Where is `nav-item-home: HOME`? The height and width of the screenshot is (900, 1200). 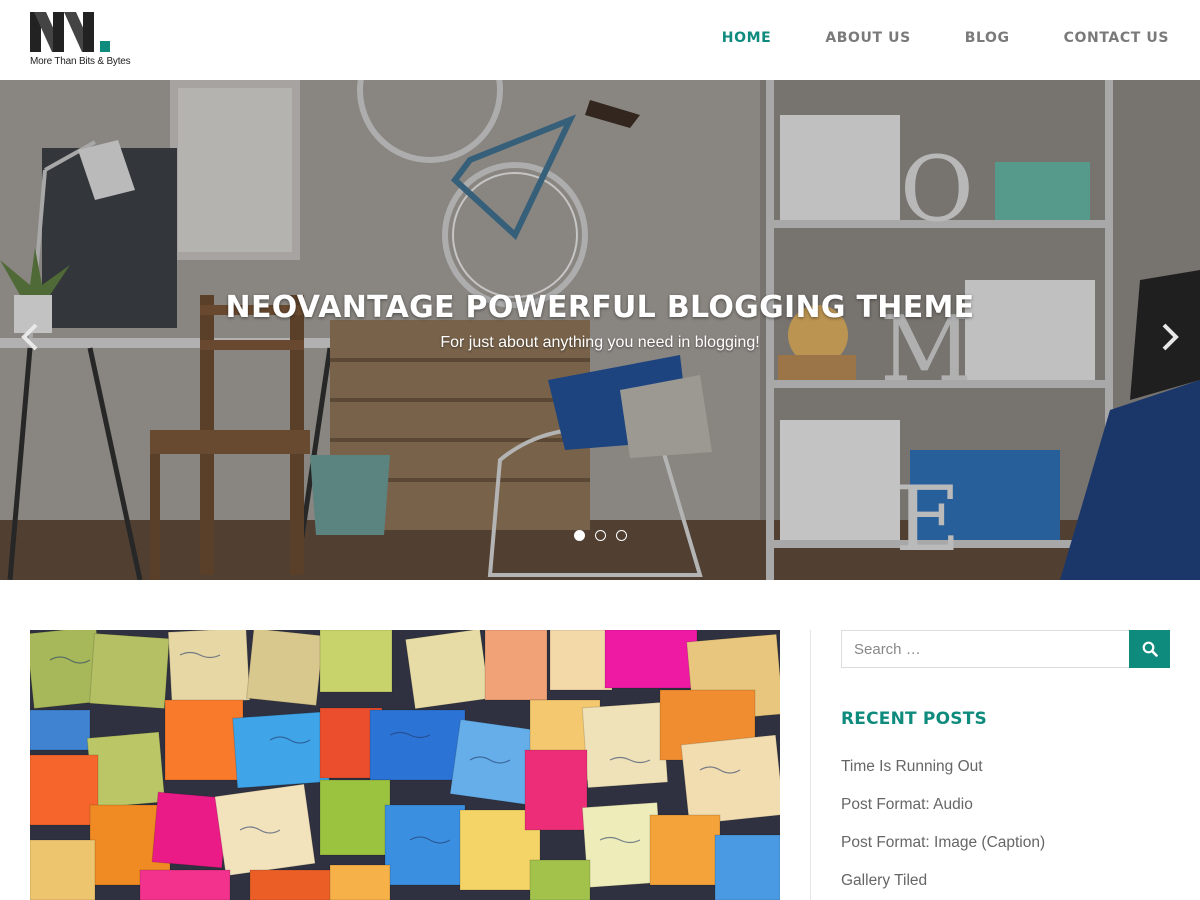 nav-item-home: HOME is located at coordinates (747, 38).